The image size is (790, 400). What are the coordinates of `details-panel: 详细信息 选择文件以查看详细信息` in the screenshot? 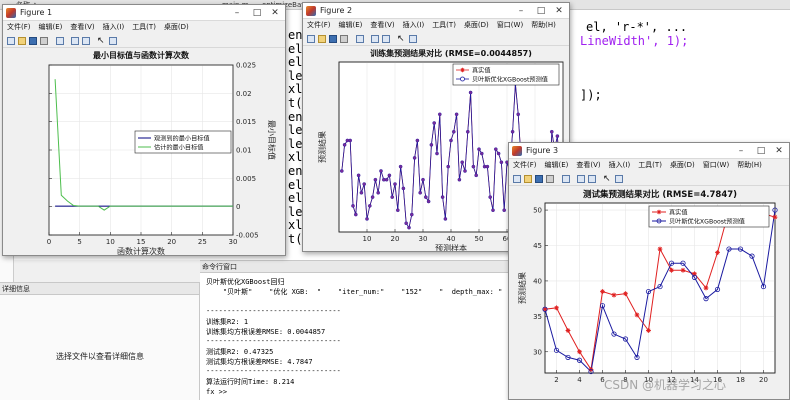 It's located at (100, 341).